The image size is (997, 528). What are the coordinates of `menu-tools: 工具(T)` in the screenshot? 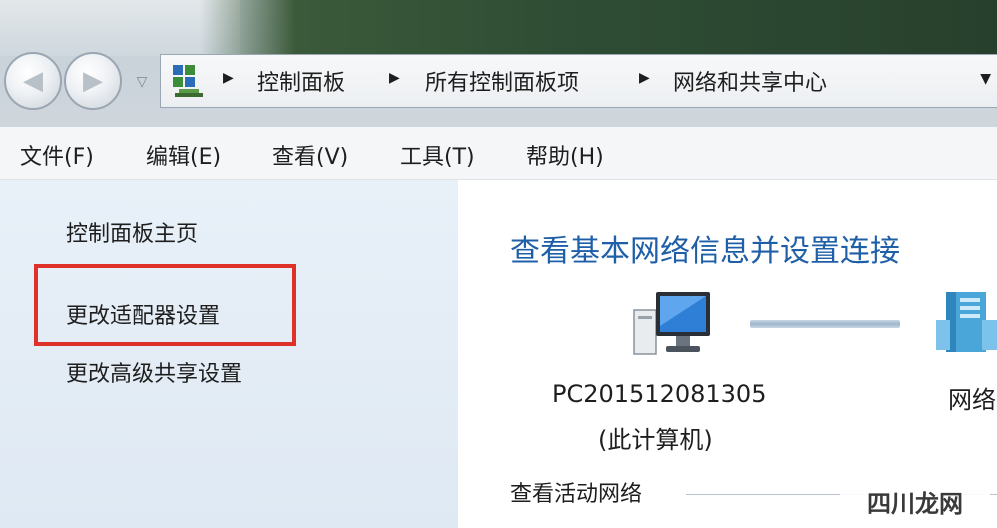 It's located at (437, 155).